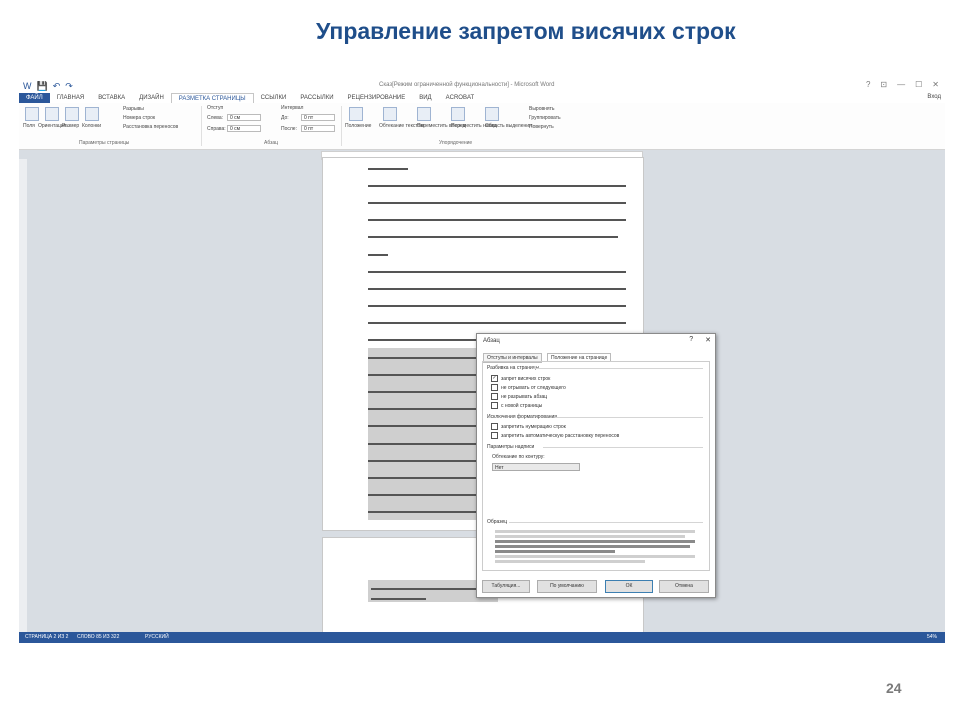 The width and height of the screenshot is (960, 720). Describe the element at coordinates (508, 126) in the screenshot. I see `selection-pane-button: Область выделения` at that location.